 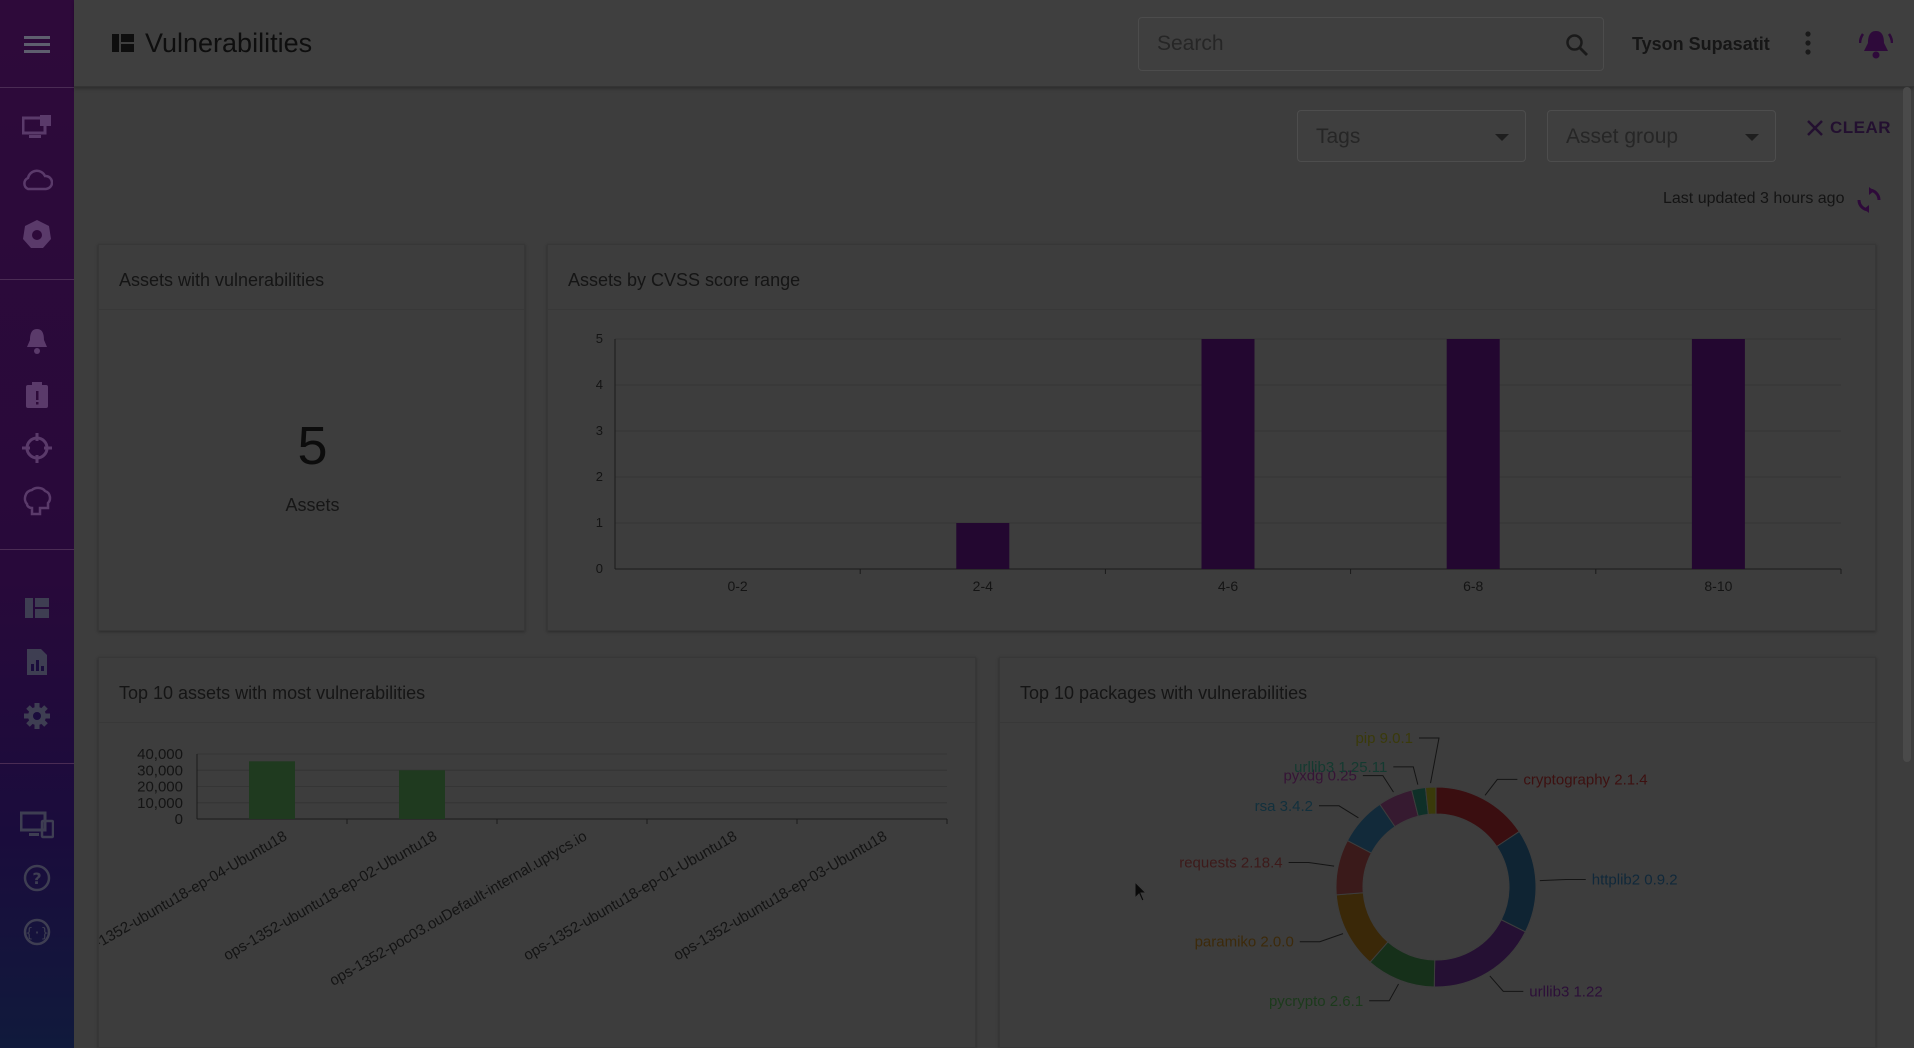 What do you see at coordinates (37, 234) in the screenshot?
I see `kubernetes-icon` at bounding box center [37, 234].